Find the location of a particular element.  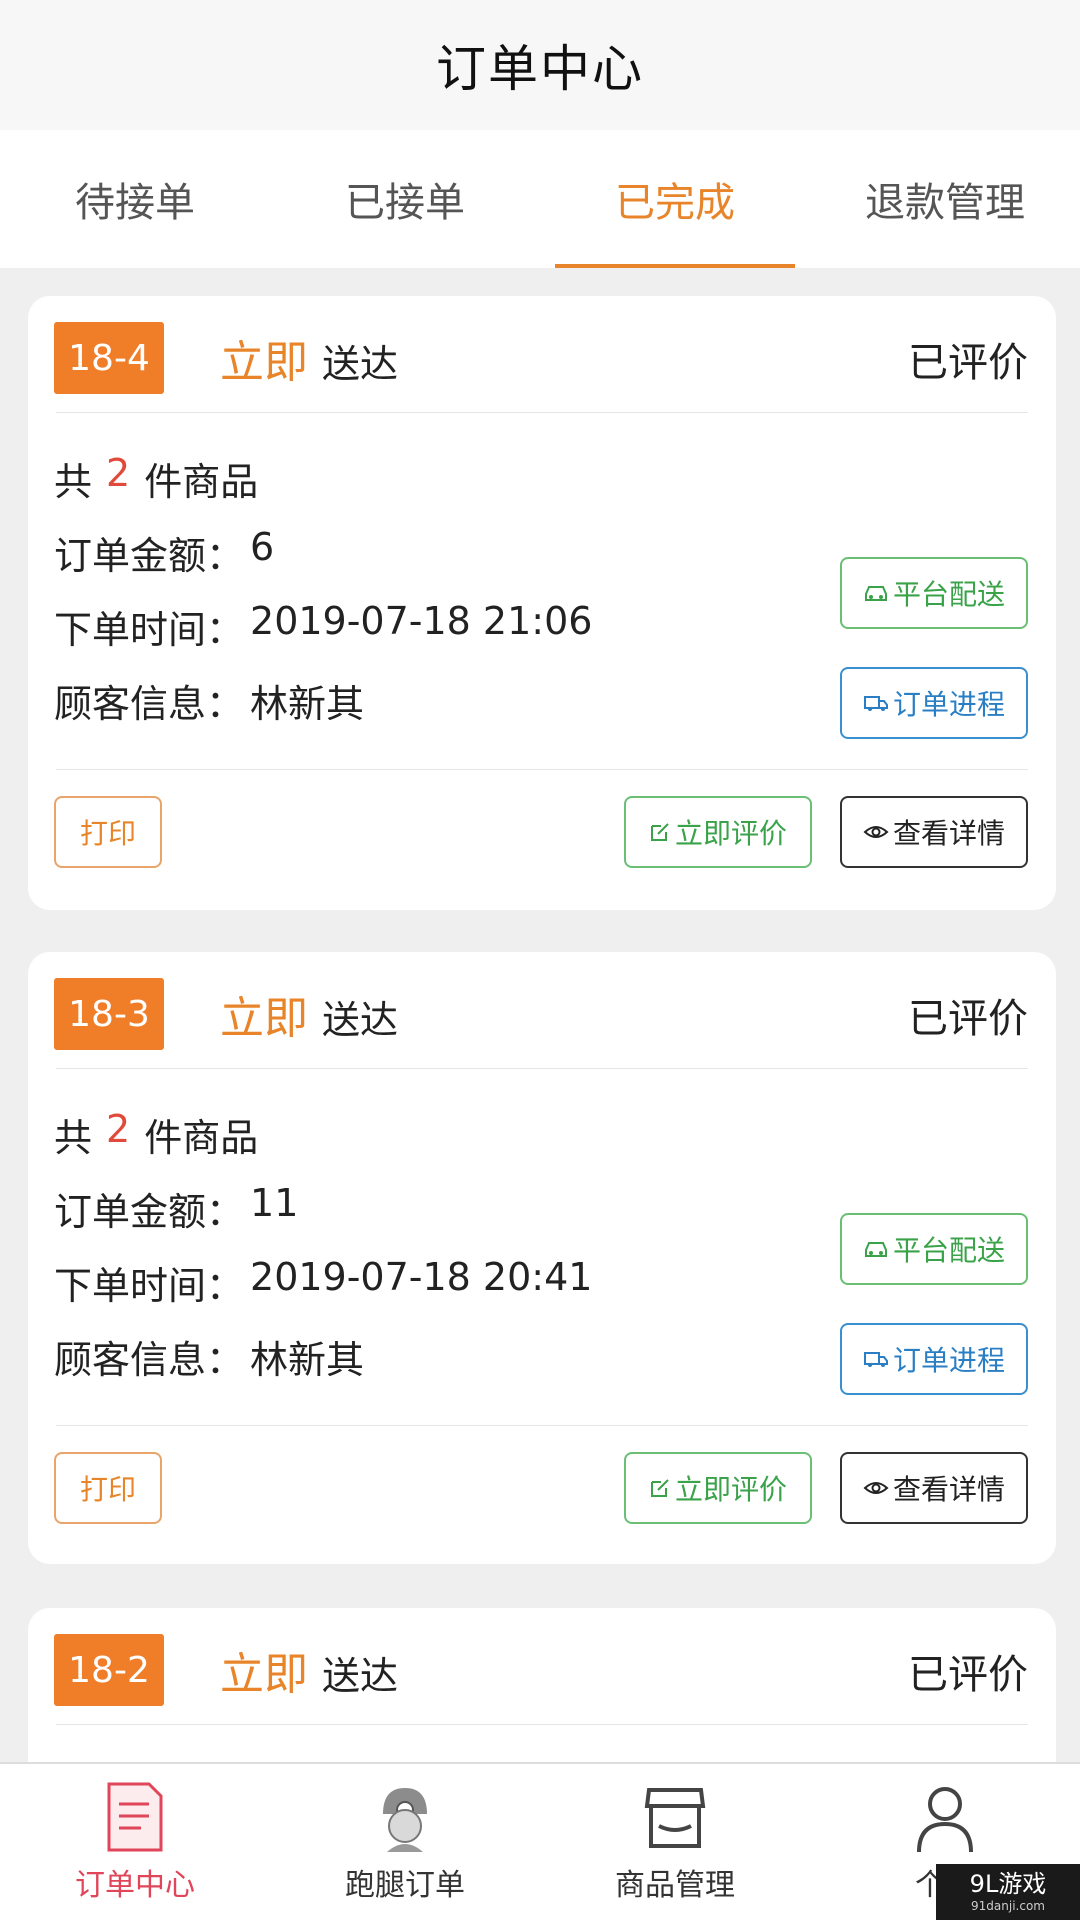

nav-product-management-label: 商品管理 is located at coordinates (675, 1885).